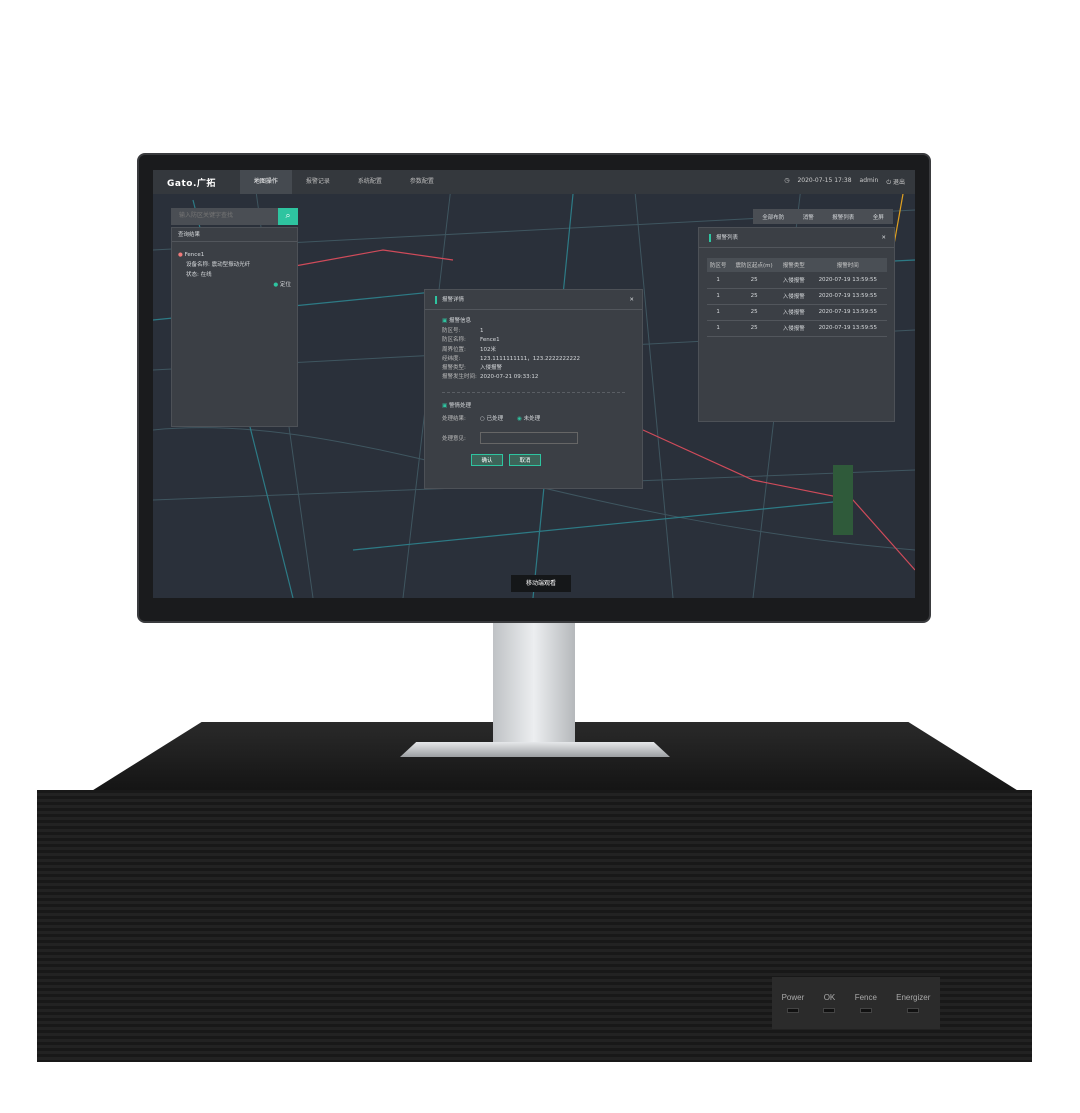  Describe the element at coordinates (451, 331) in the screenshot. I see `field-label: 防区号:` at that location.